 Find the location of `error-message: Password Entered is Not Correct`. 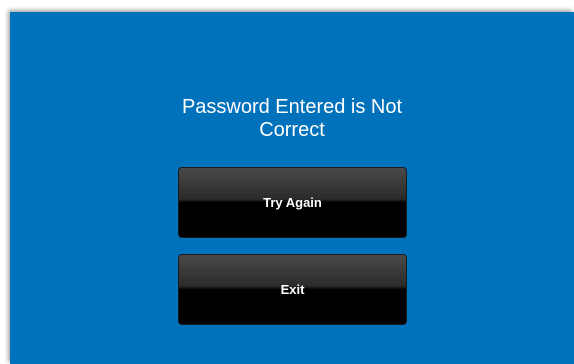

error-message: Password Entered is Not Correct is located at coordinates (292, 119).